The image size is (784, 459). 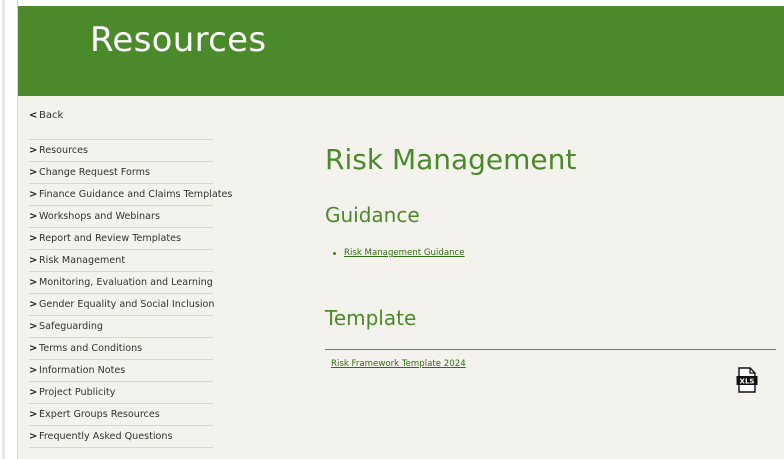 I want to click on xls-file-icon: XLS, so click(x=747, y=380).